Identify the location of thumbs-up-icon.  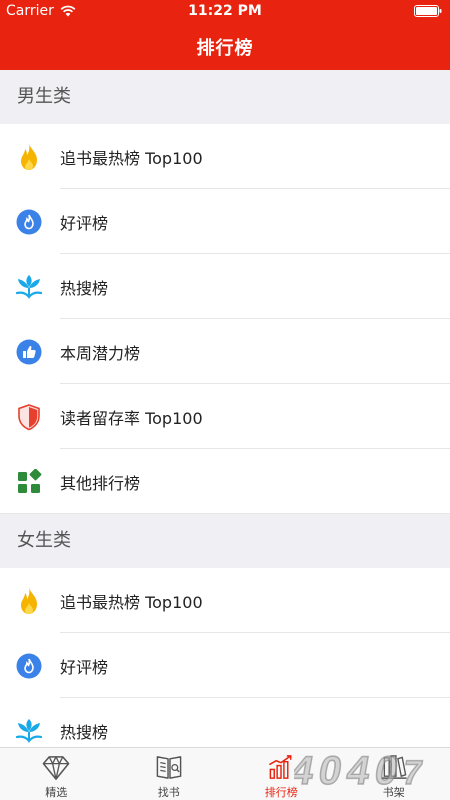
(29, 352).